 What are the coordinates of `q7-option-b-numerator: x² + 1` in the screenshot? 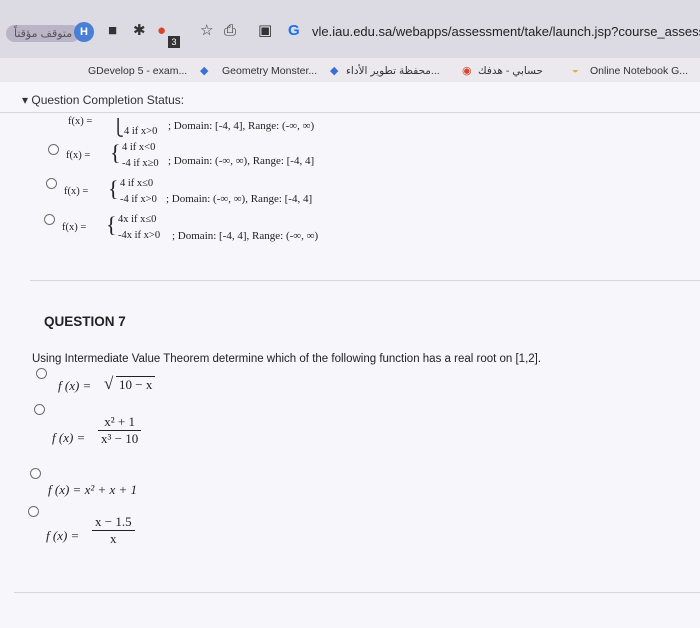 It's located at (119, 421).